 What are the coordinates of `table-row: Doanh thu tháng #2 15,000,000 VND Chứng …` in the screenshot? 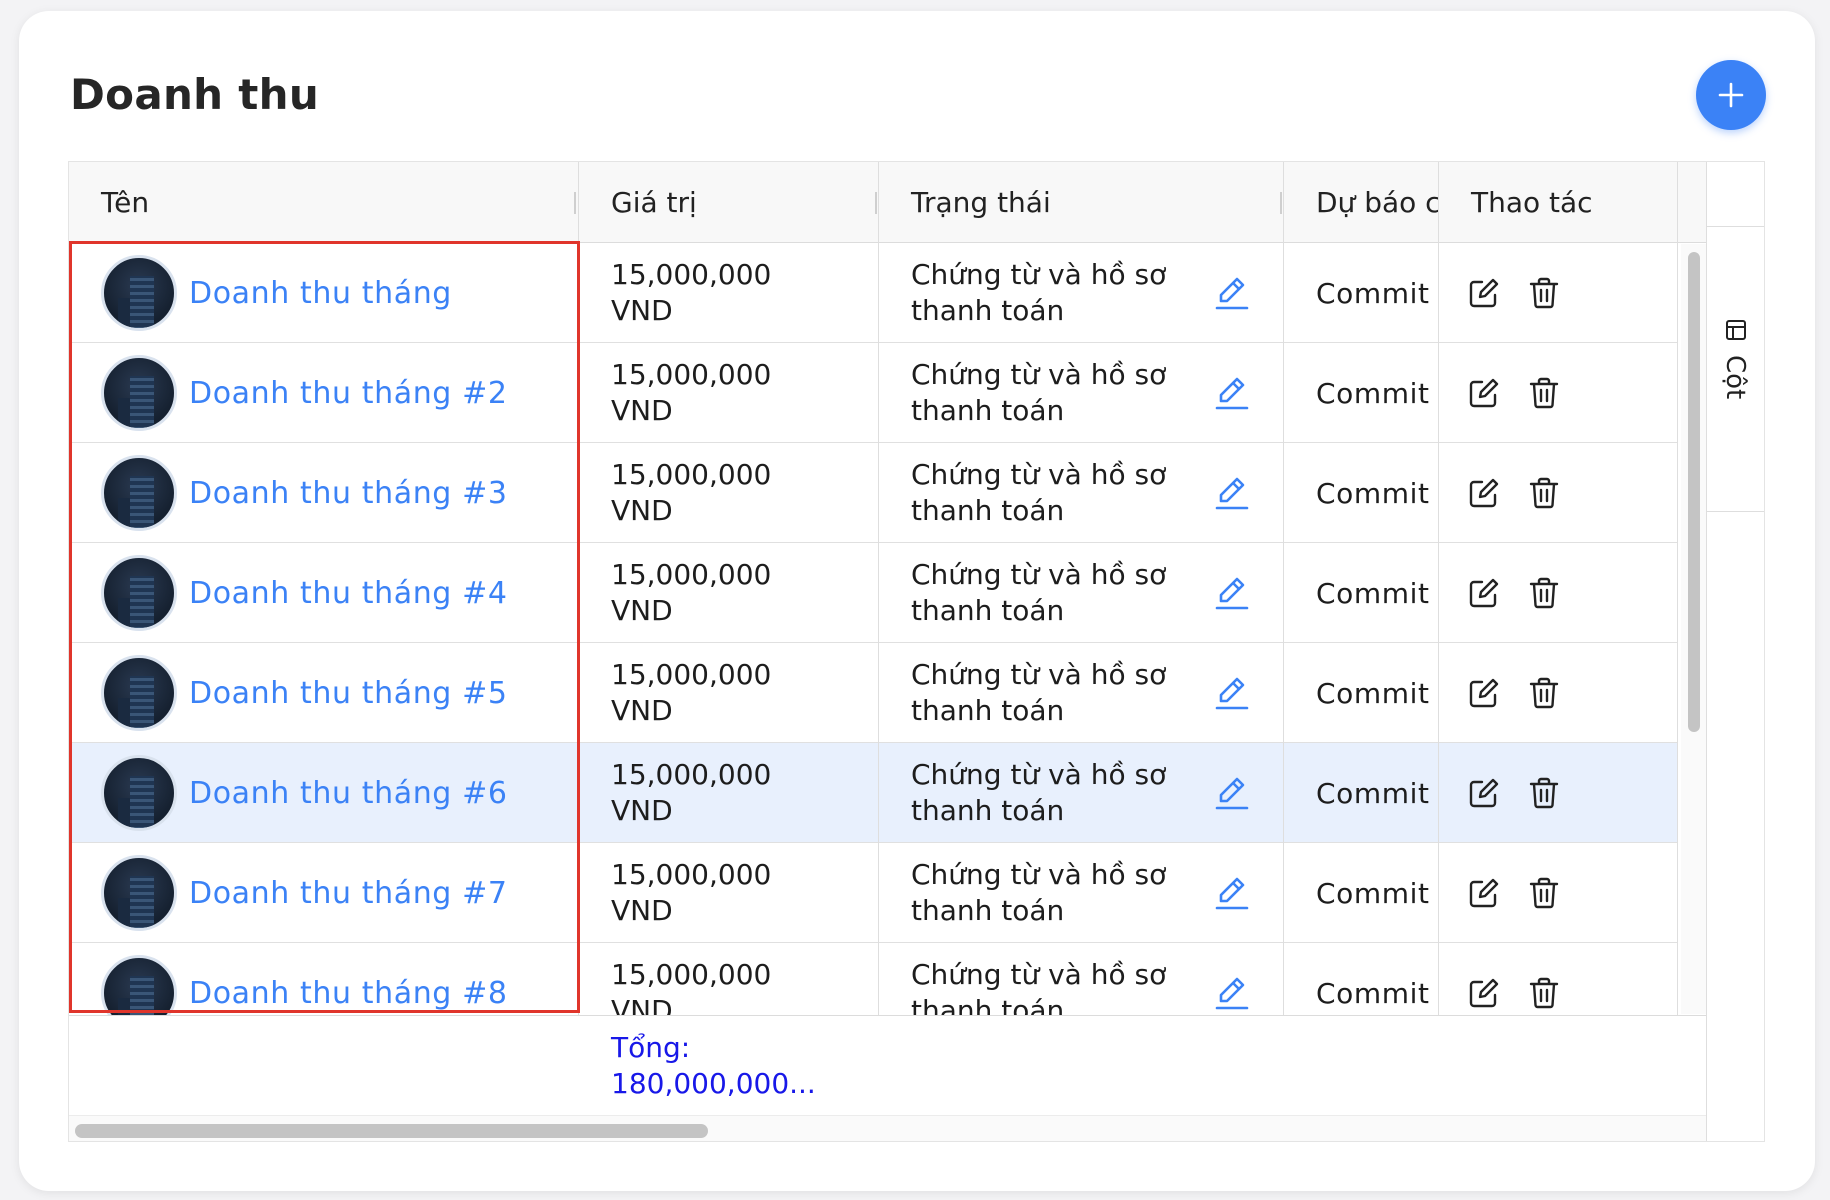 It's located at (873, 393).